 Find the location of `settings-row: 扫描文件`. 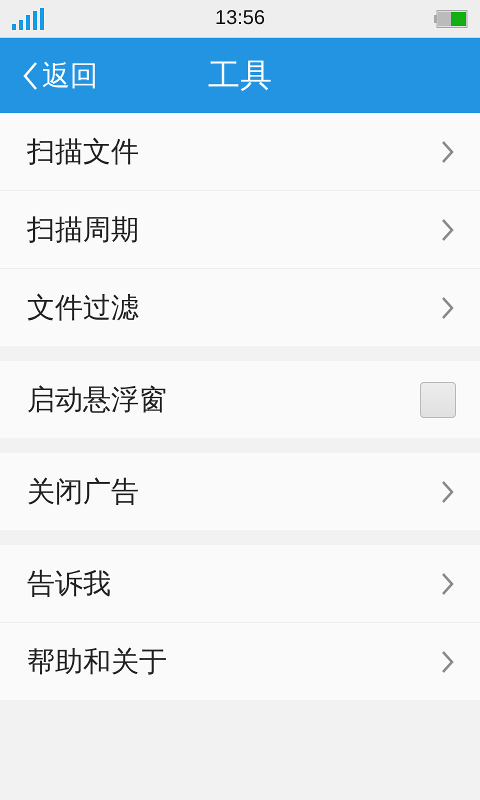

settings-row: 扫描文件 is located at coordinates (240, 152).